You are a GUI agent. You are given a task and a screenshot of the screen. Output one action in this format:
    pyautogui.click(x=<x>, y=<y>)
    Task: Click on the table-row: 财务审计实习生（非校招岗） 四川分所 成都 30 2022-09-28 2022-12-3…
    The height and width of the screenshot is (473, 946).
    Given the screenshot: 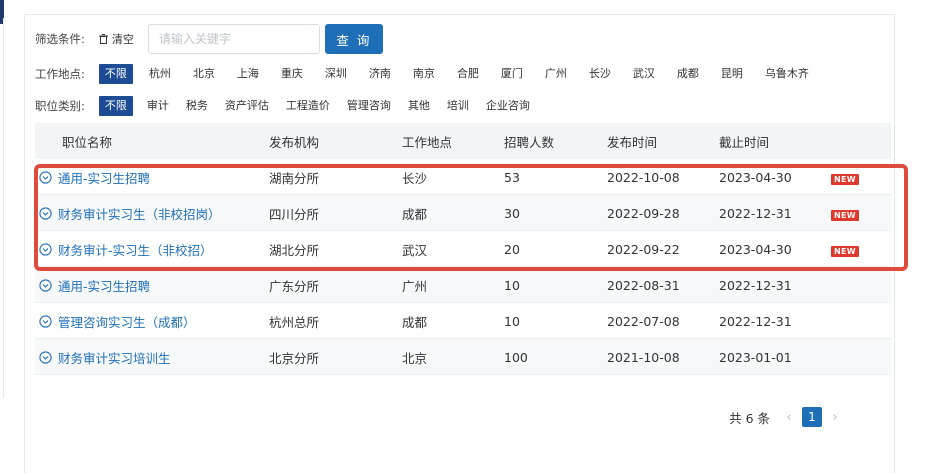 What is the action you would take?
    pyautogui.click(x=463, y=213)
    